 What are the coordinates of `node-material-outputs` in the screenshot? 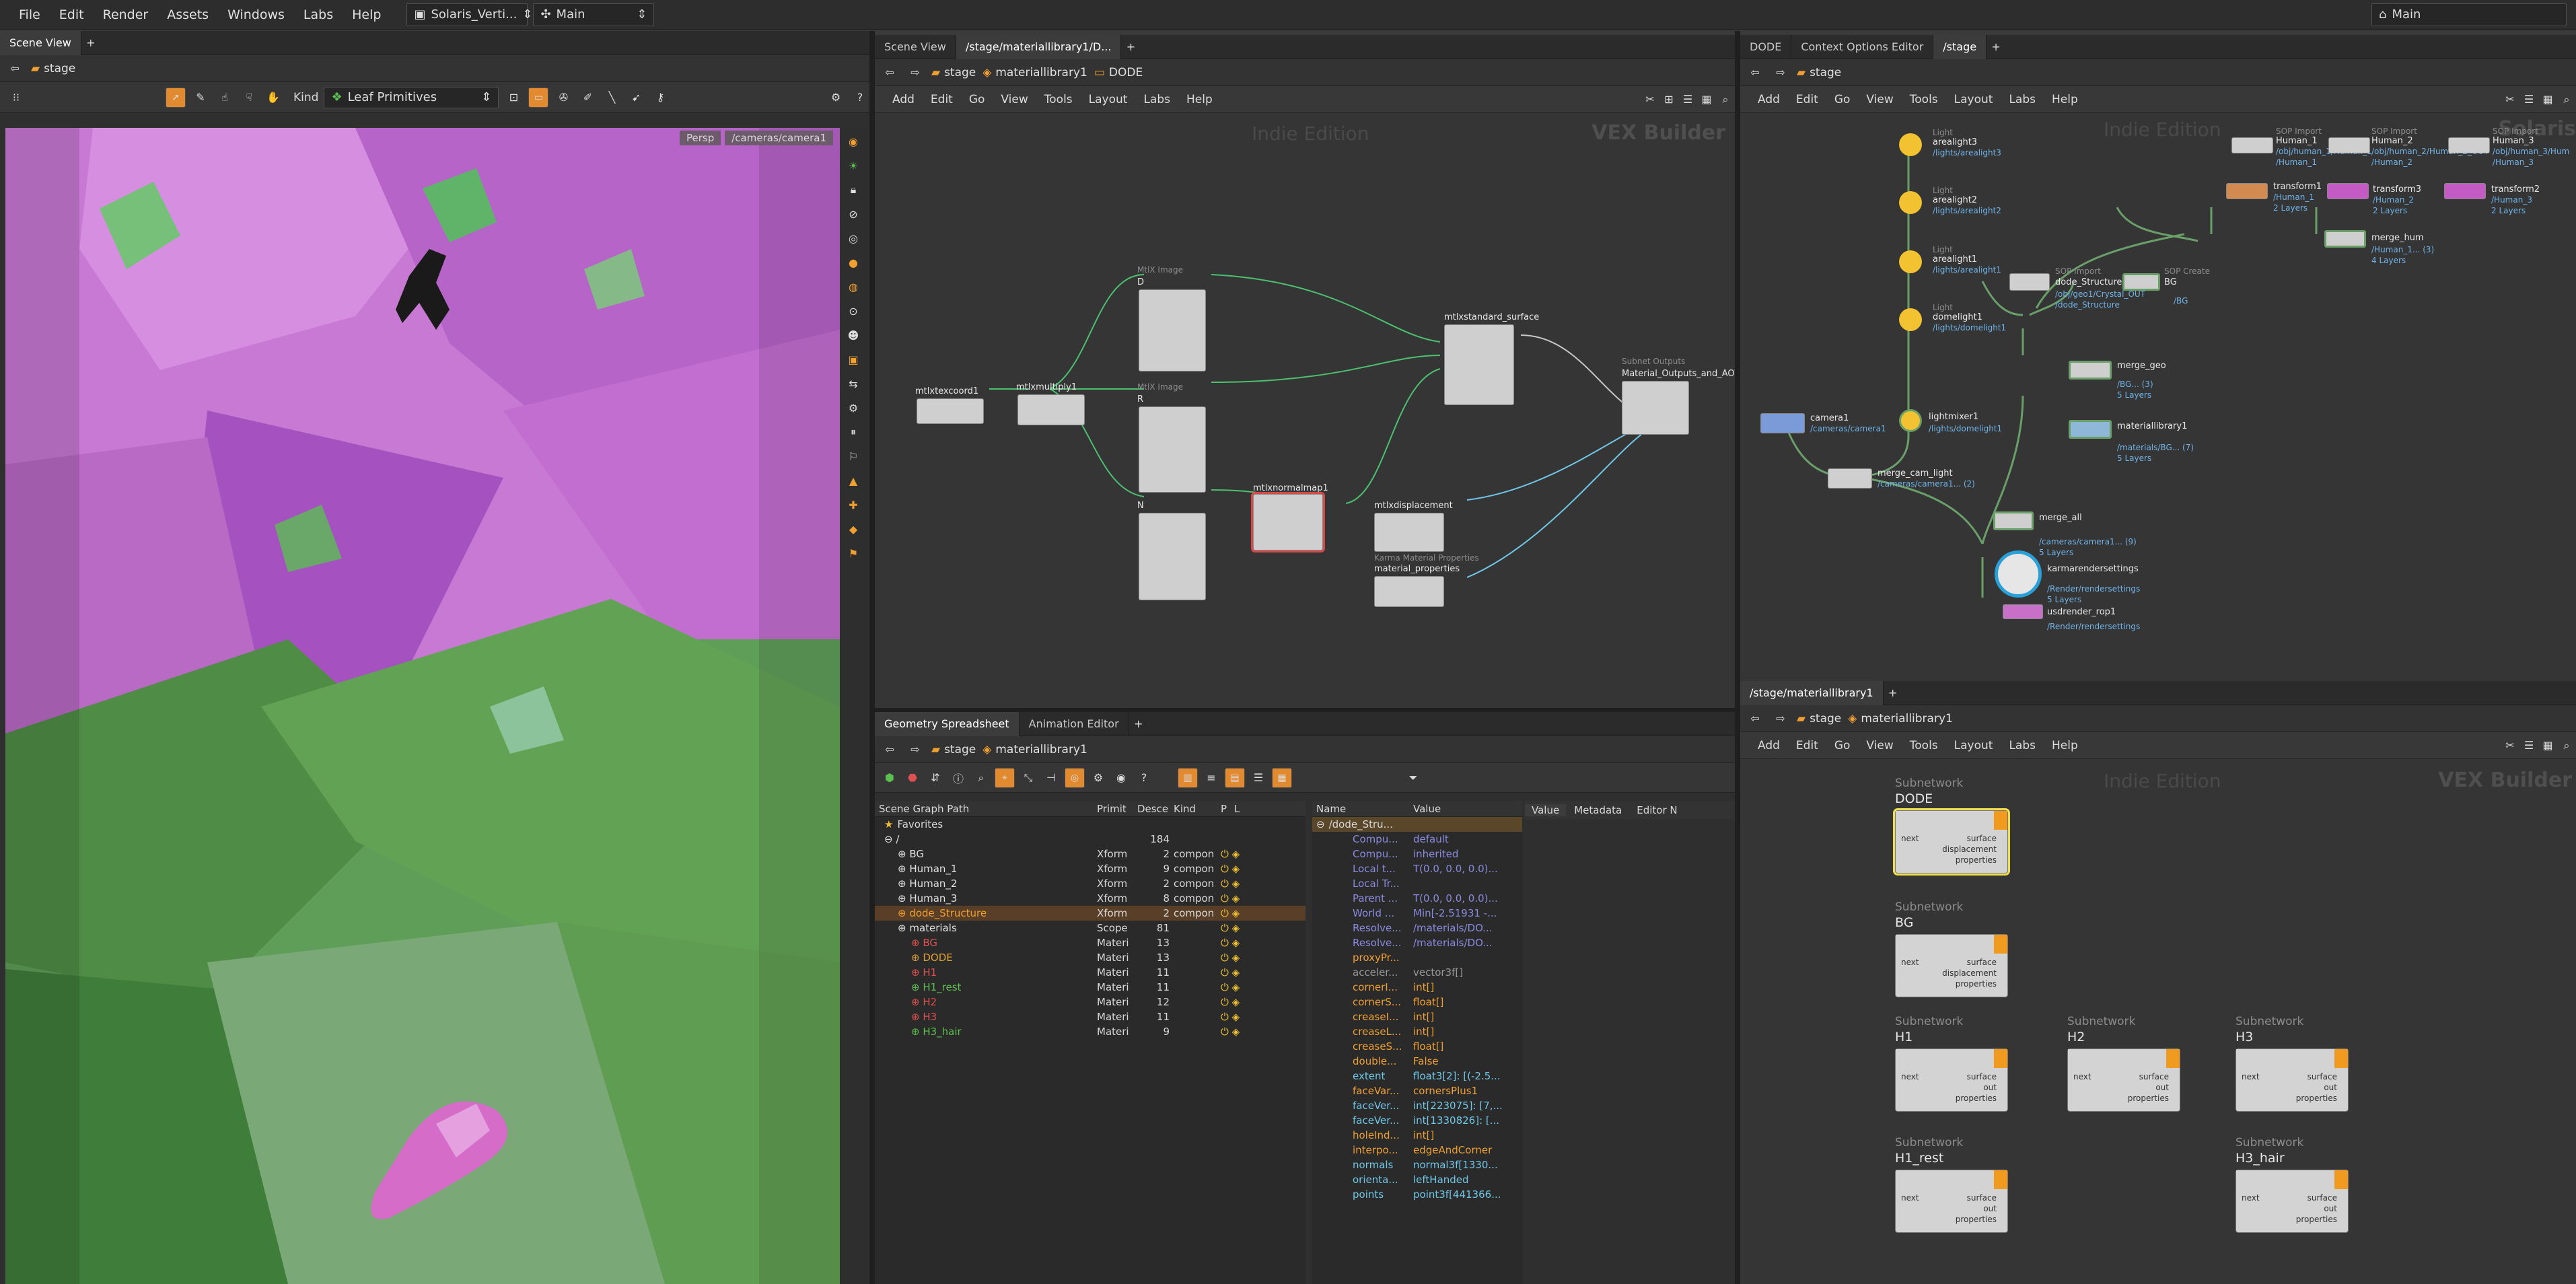 It's located at (1655, 408).